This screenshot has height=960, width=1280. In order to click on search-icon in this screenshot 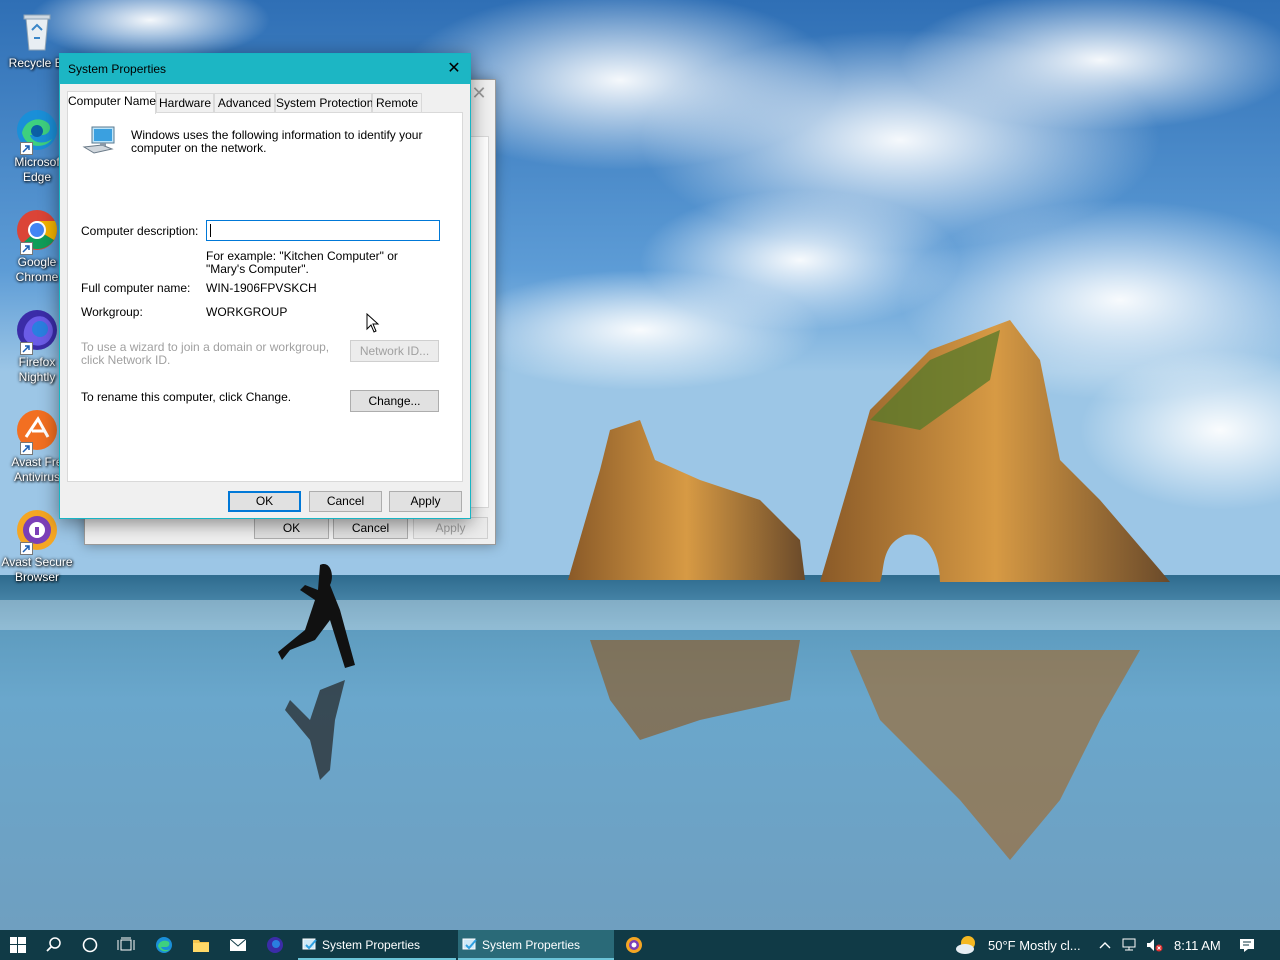, I will do `click(54, 945)`.